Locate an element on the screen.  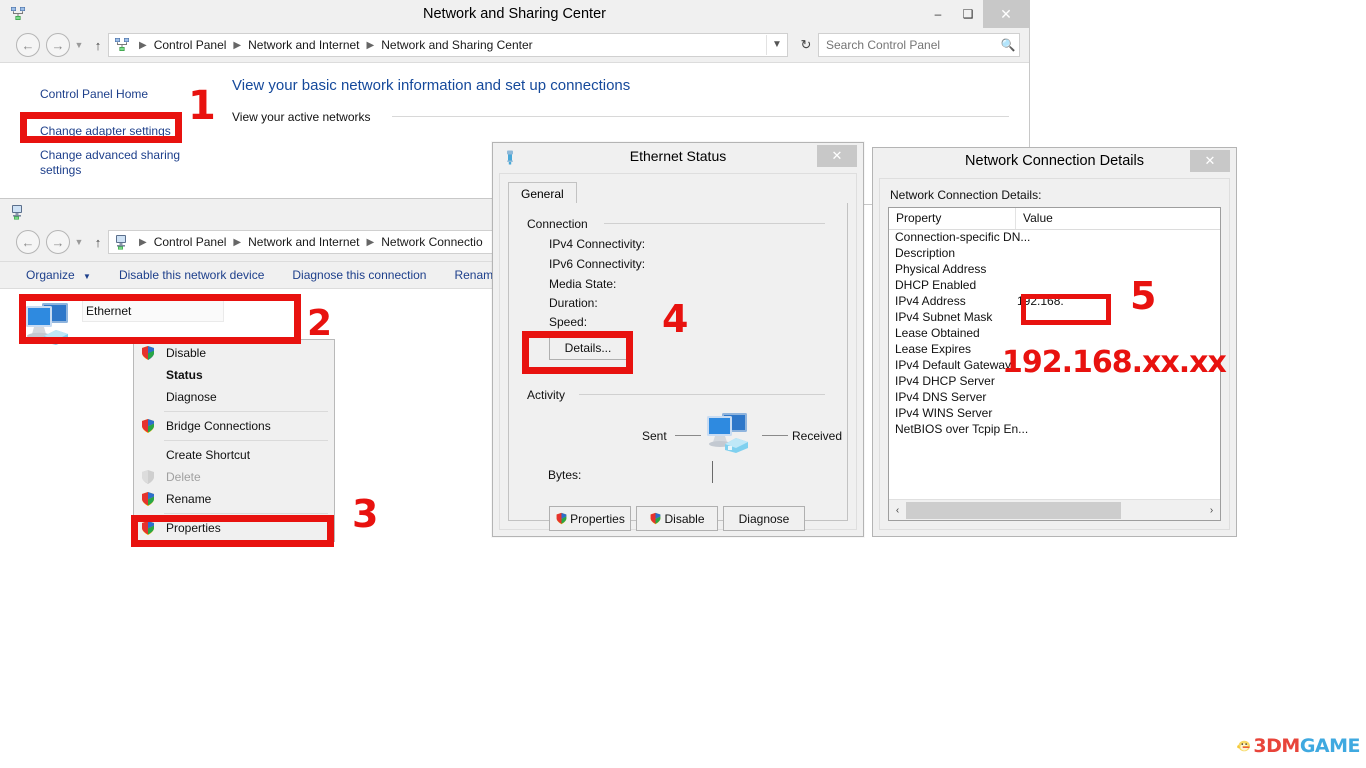
sidebar-item-change-adapter-settings: Change adapter settings is located at coordinates (105, 131).